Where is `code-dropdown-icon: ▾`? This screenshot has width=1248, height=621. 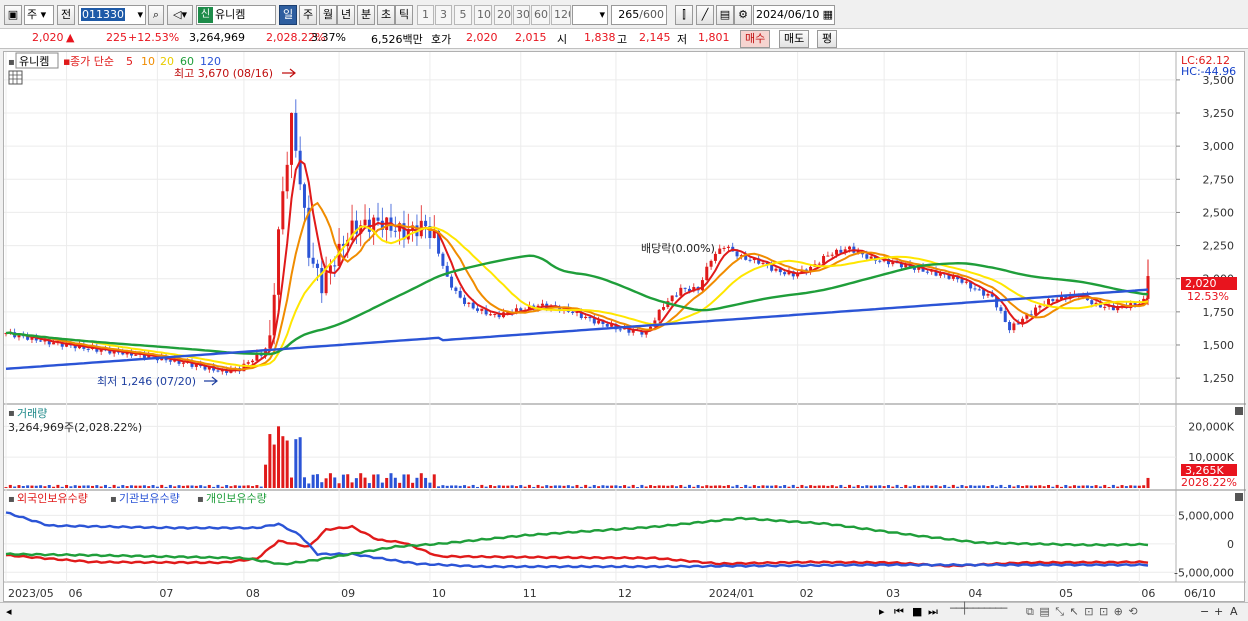
code-dropdown-icon: ▾ is located at coordinates (140, 15).